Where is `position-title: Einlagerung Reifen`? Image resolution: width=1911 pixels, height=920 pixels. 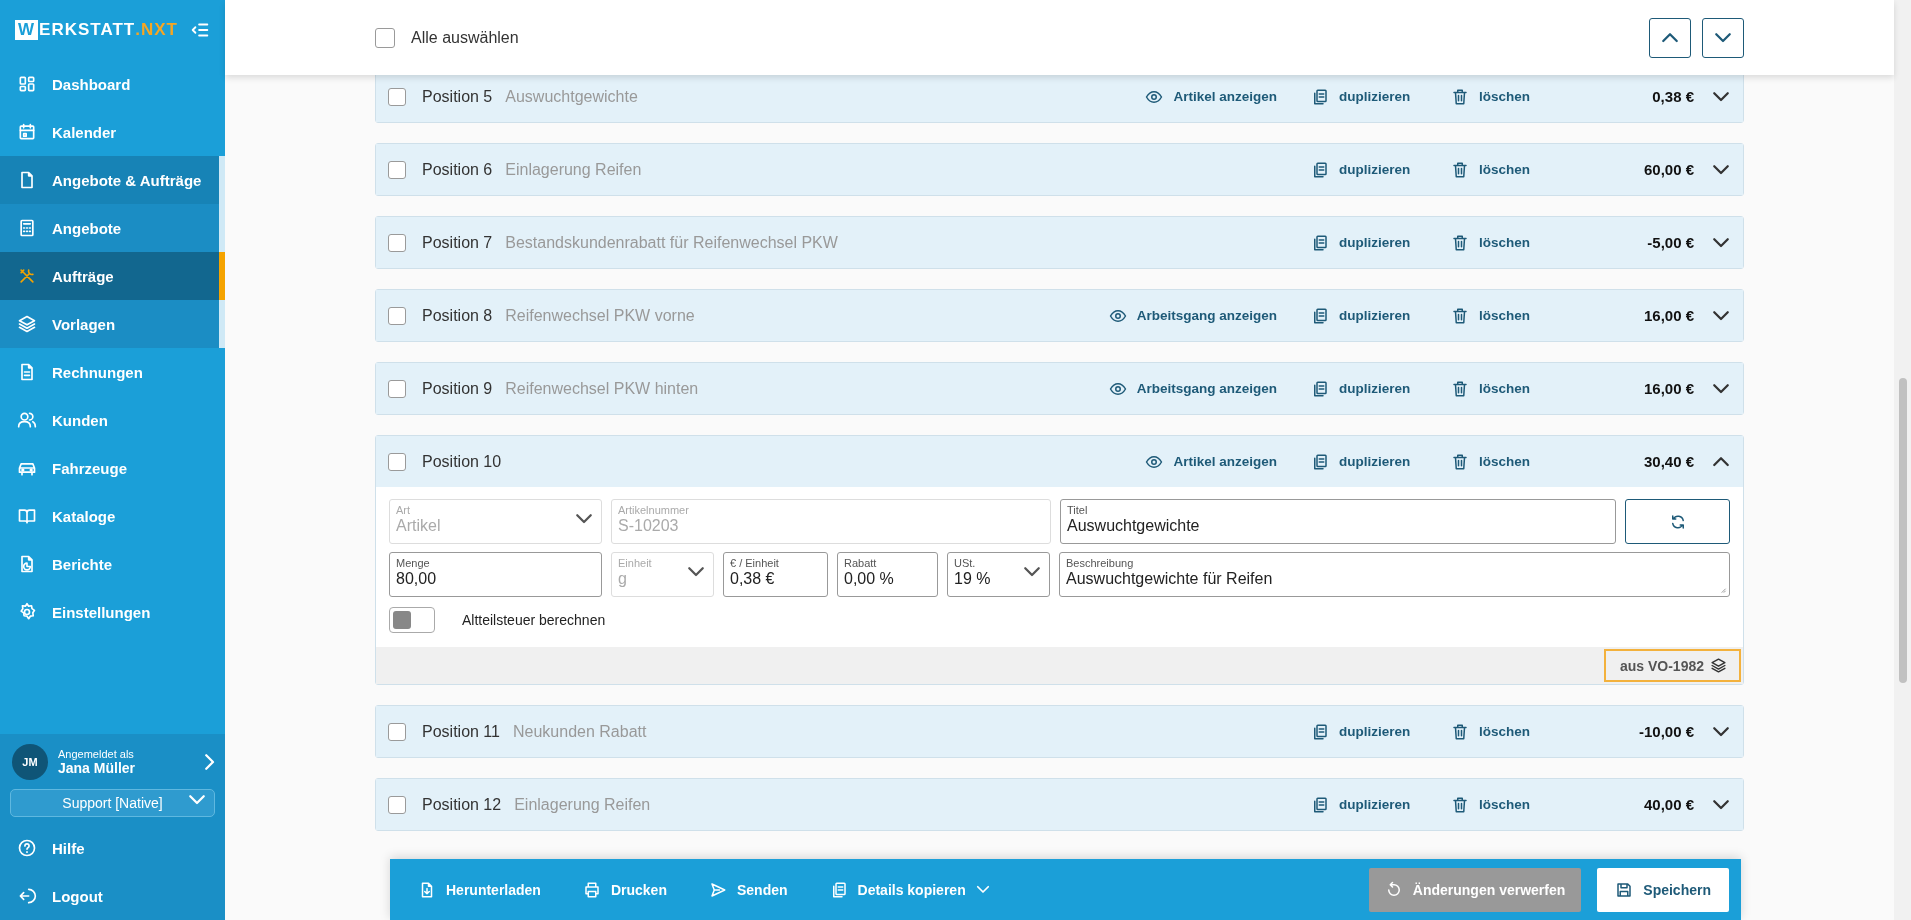
position-title: Einlagerung Reifen is located at coordinates (573, 169).